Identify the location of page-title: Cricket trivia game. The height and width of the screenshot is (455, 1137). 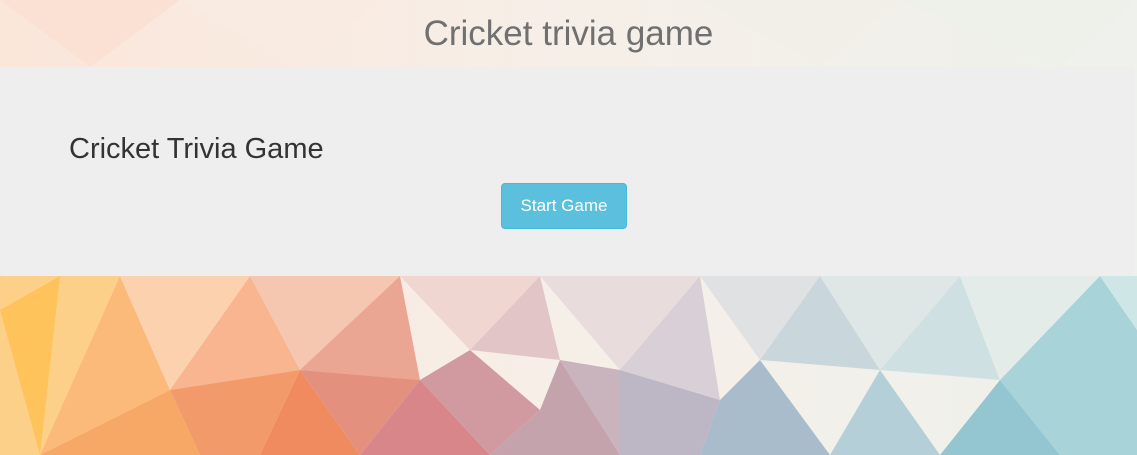
(568, 33).